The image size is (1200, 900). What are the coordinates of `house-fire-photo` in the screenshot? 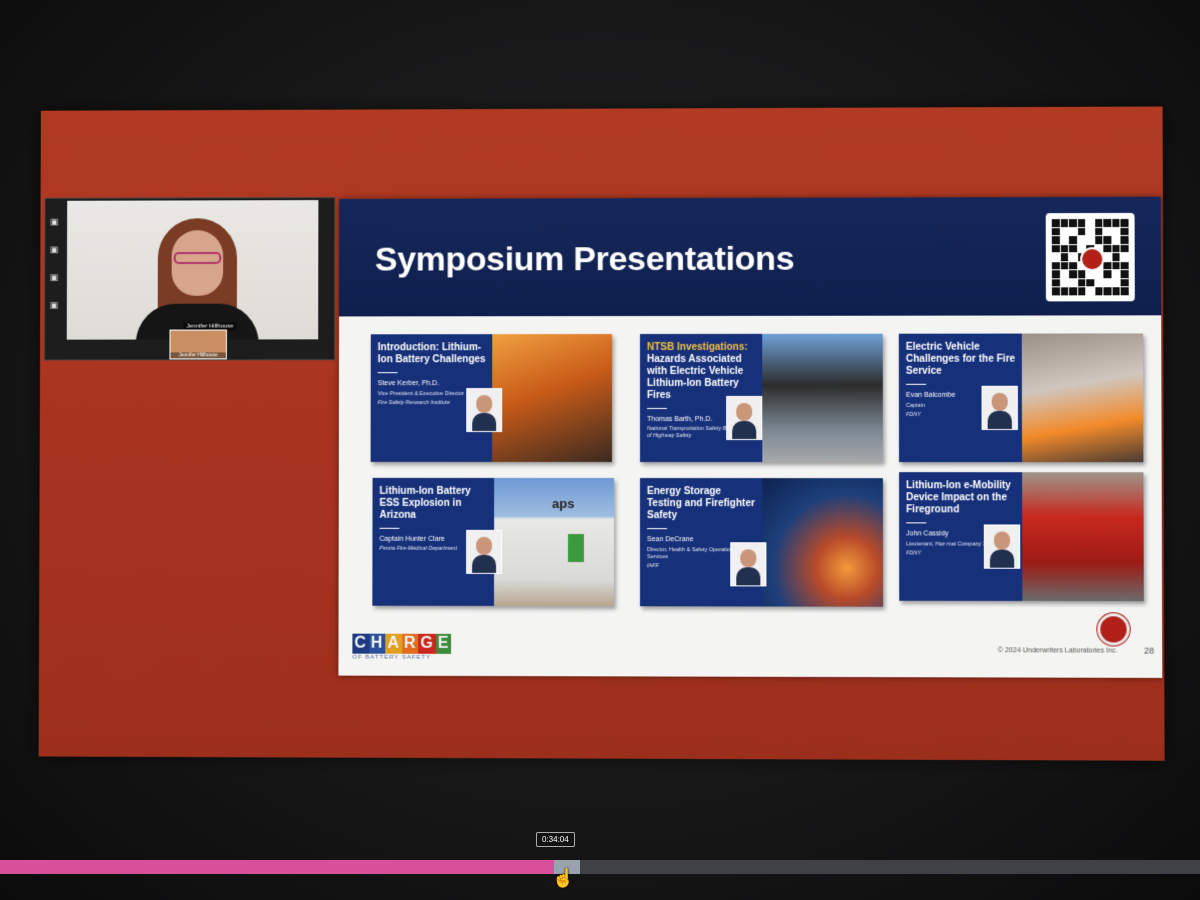 It's located at (1082, 398).